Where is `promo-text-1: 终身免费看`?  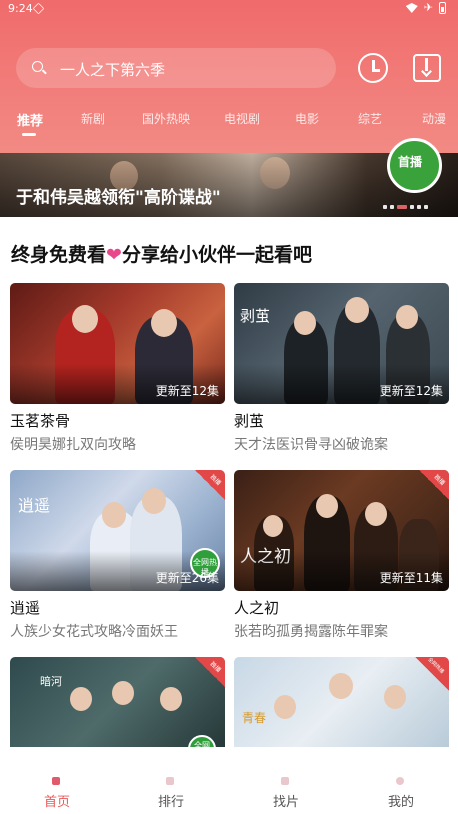
promo-text-1: 终身免费看 is located at coordinates (59, 255).